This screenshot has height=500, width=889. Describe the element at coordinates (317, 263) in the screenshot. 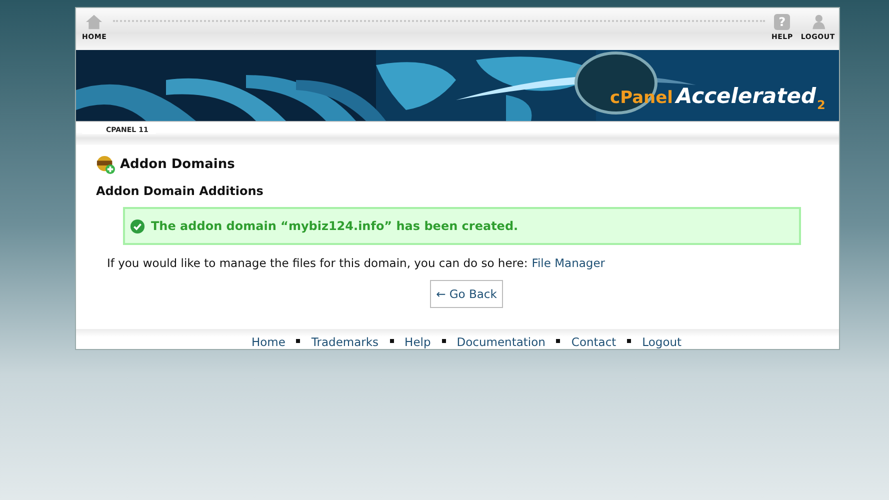

I see `info-text: If you would like to manage the files for this domain, you can do so here:` at that location.